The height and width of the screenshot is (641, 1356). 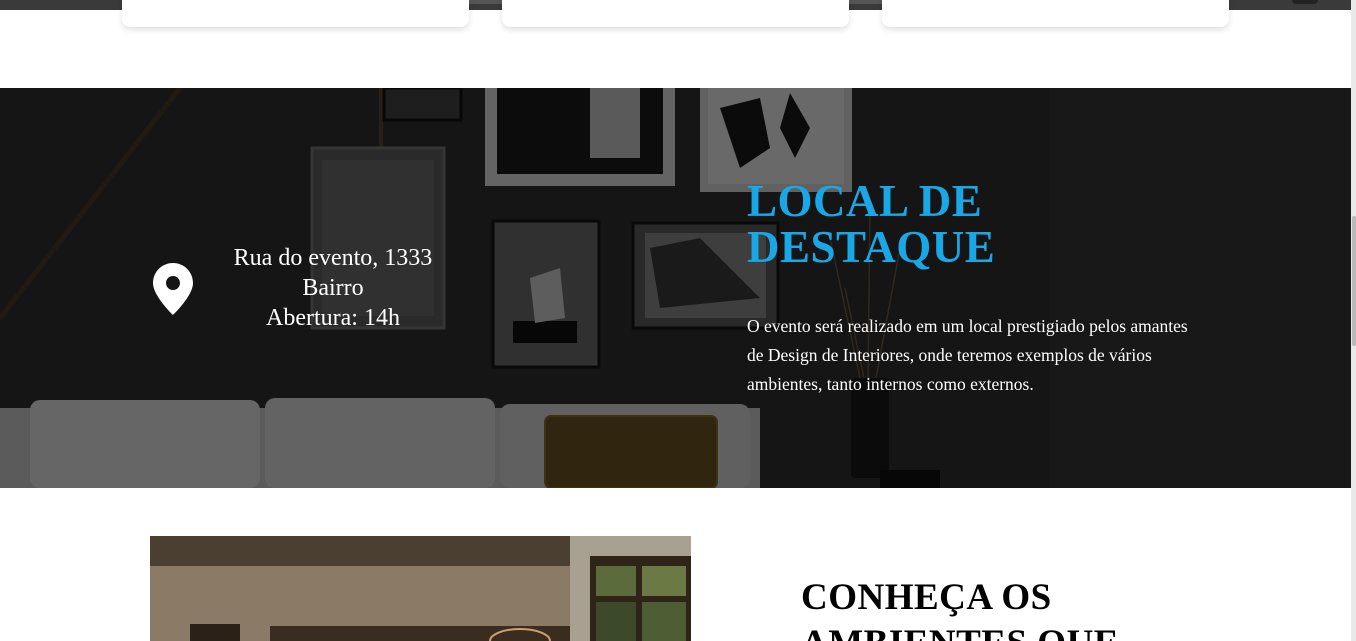 I want to click on venue-title: LOCAL DE DESTAQUE, so click(x=871, y=224).